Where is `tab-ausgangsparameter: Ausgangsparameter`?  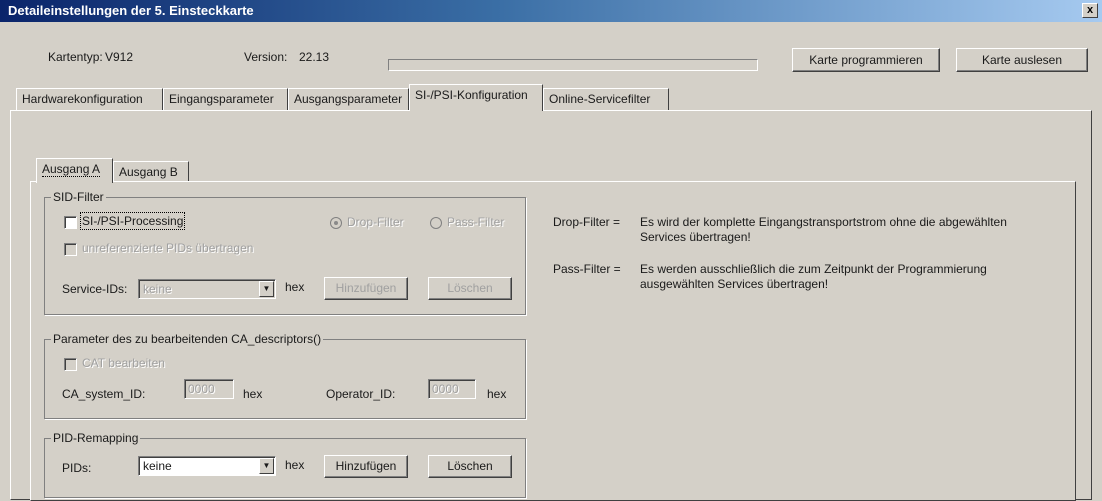 tab-ausgangsparameter: Ausgangsparameter is located at coordinates (348, 99).